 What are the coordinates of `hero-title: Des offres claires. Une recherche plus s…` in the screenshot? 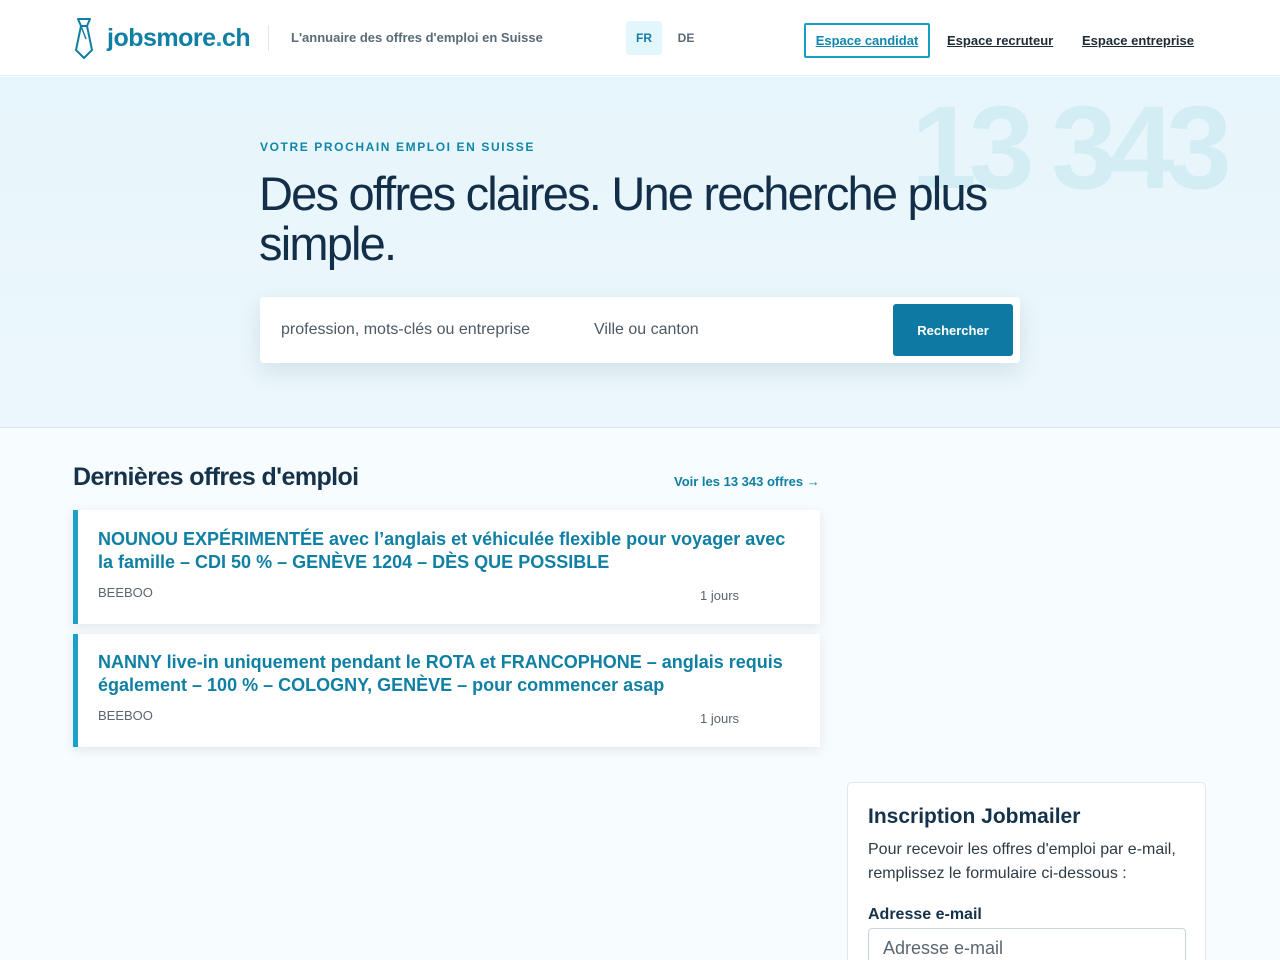 It's located at (623, 218).